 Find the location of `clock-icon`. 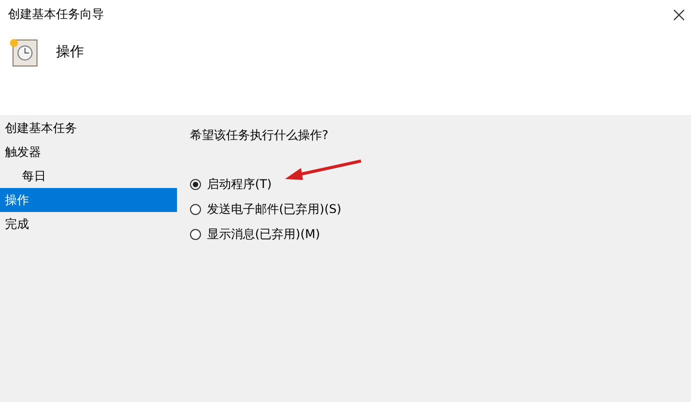

clock-icon is located at coordinates (23, 52).